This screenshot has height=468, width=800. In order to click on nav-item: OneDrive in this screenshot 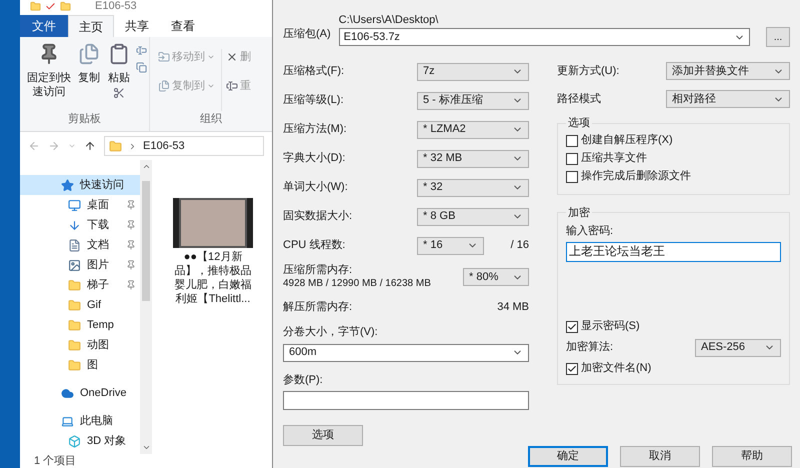, I will do `click(80, 393)`.